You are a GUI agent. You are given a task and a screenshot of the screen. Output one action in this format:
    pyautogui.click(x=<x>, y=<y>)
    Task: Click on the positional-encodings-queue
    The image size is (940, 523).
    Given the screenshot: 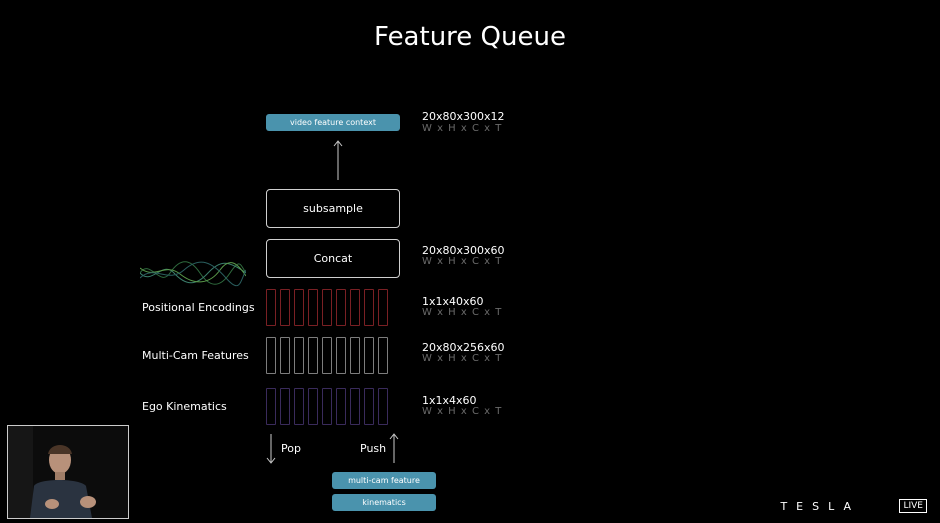 What is the action you would take?
    pyautogui.click(x=327, y=307)
    